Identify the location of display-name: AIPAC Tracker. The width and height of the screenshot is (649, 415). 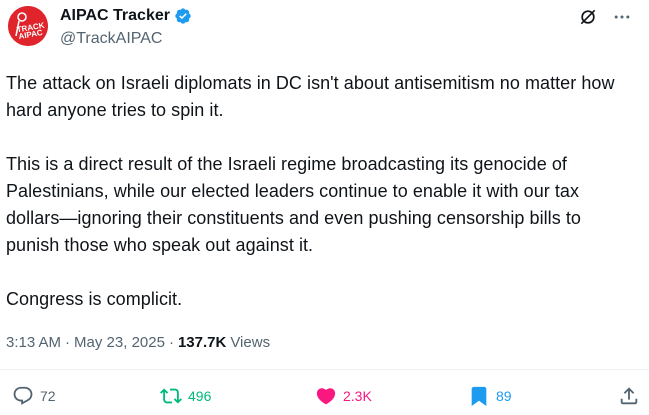
(115, 16).